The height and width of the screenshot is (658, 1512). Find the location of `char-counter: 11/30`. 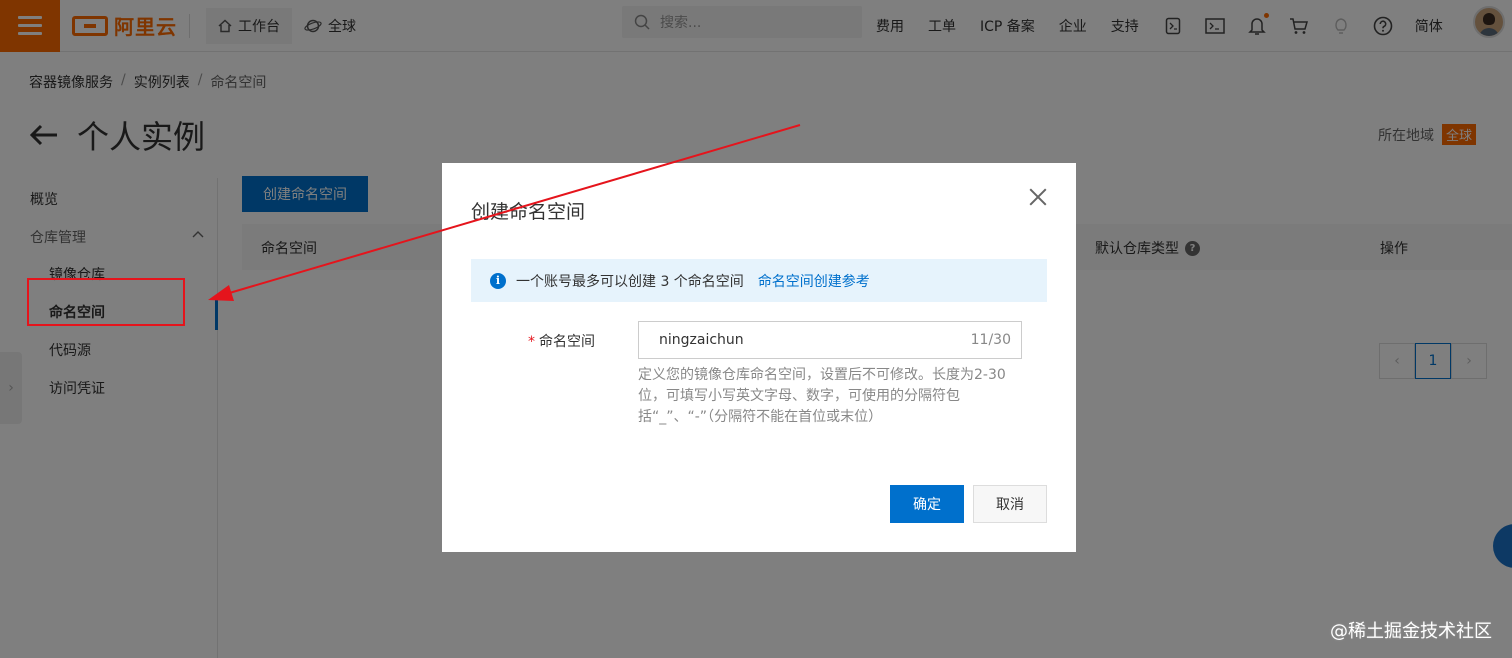

char-counter: 11/30 is located at coordinates (990, 340).